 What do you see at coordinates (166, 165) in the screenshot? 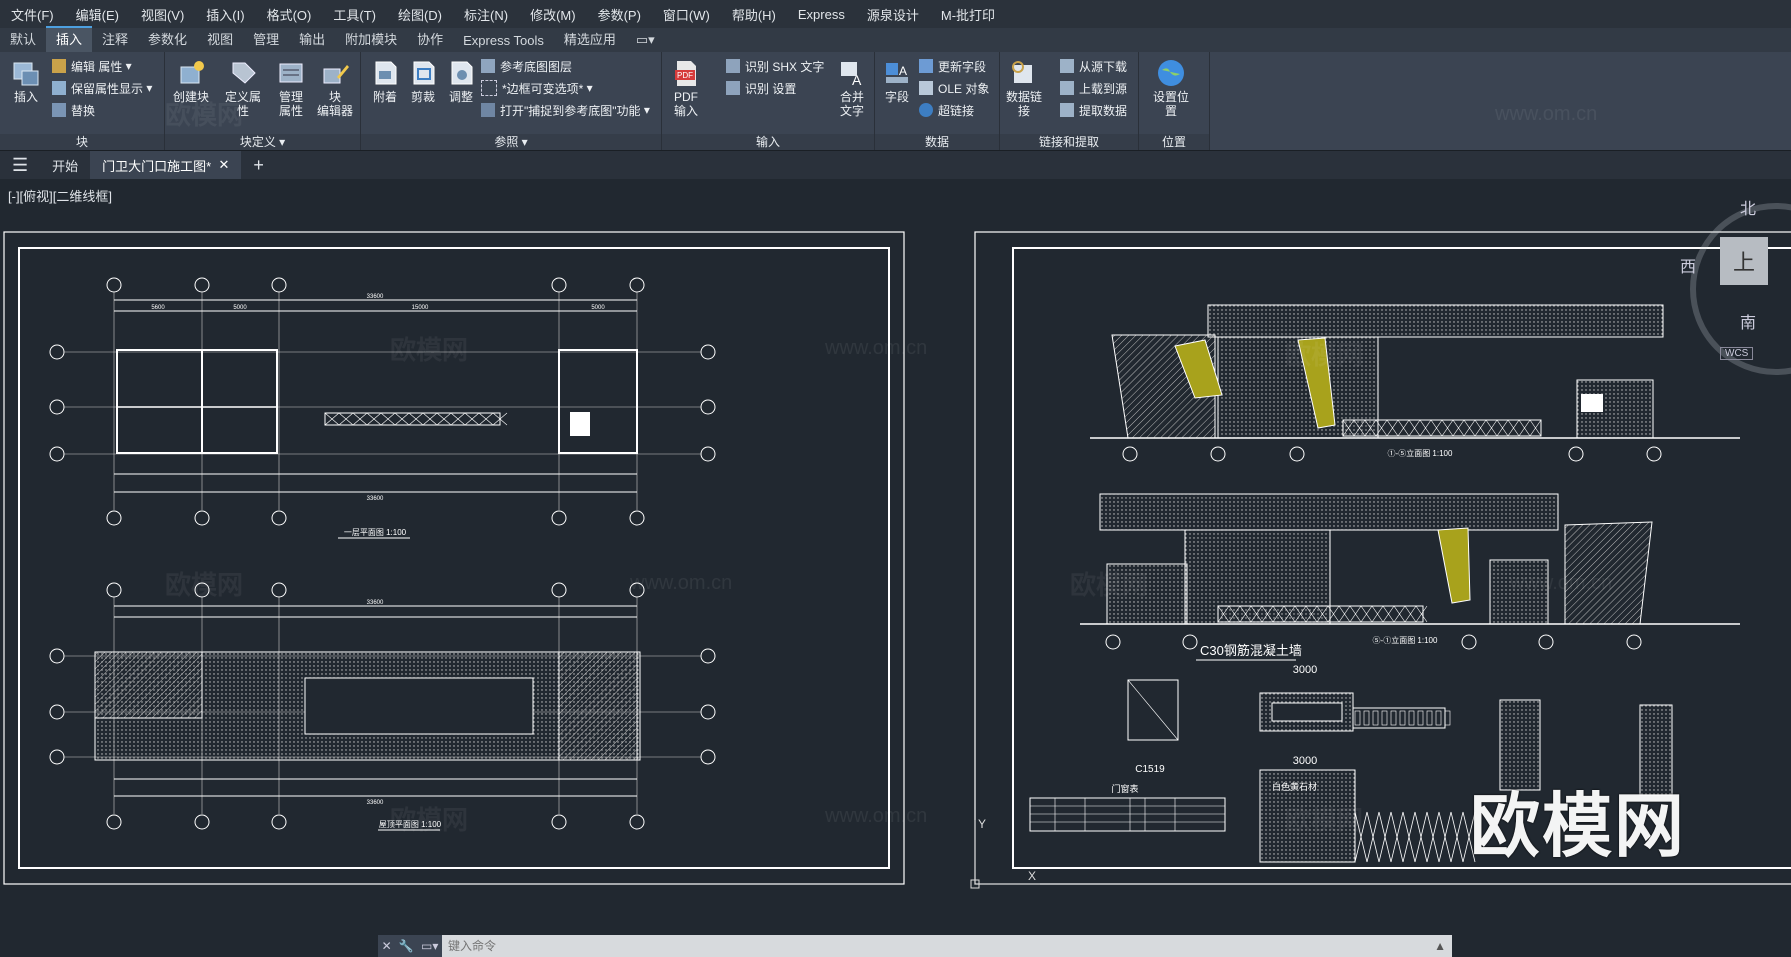
I see `drawing-tab: 门卫大门口施工图* ✕` at bounding box center [166, 165].